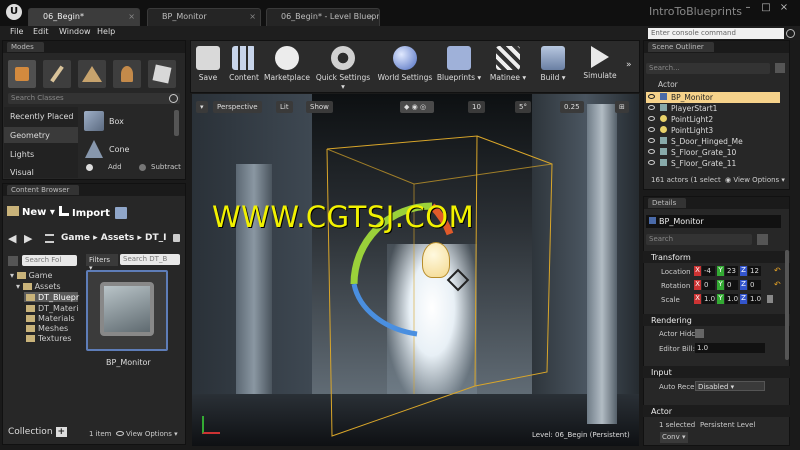 This screenshot has height=450, width=800. What do you see at coordinates (476, 107) in the screenshot?
I see `grid-snap-value: 10` at bounding box center [476, 107].